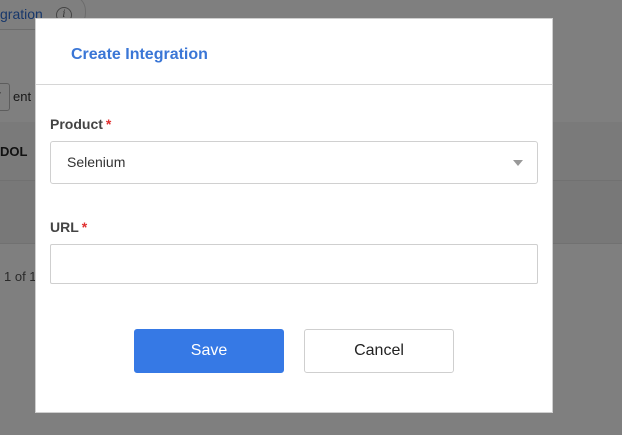 The width and height of the screenshot is (622, 435). I want to click on product-selected-value: Selenium, so click(96, 162).